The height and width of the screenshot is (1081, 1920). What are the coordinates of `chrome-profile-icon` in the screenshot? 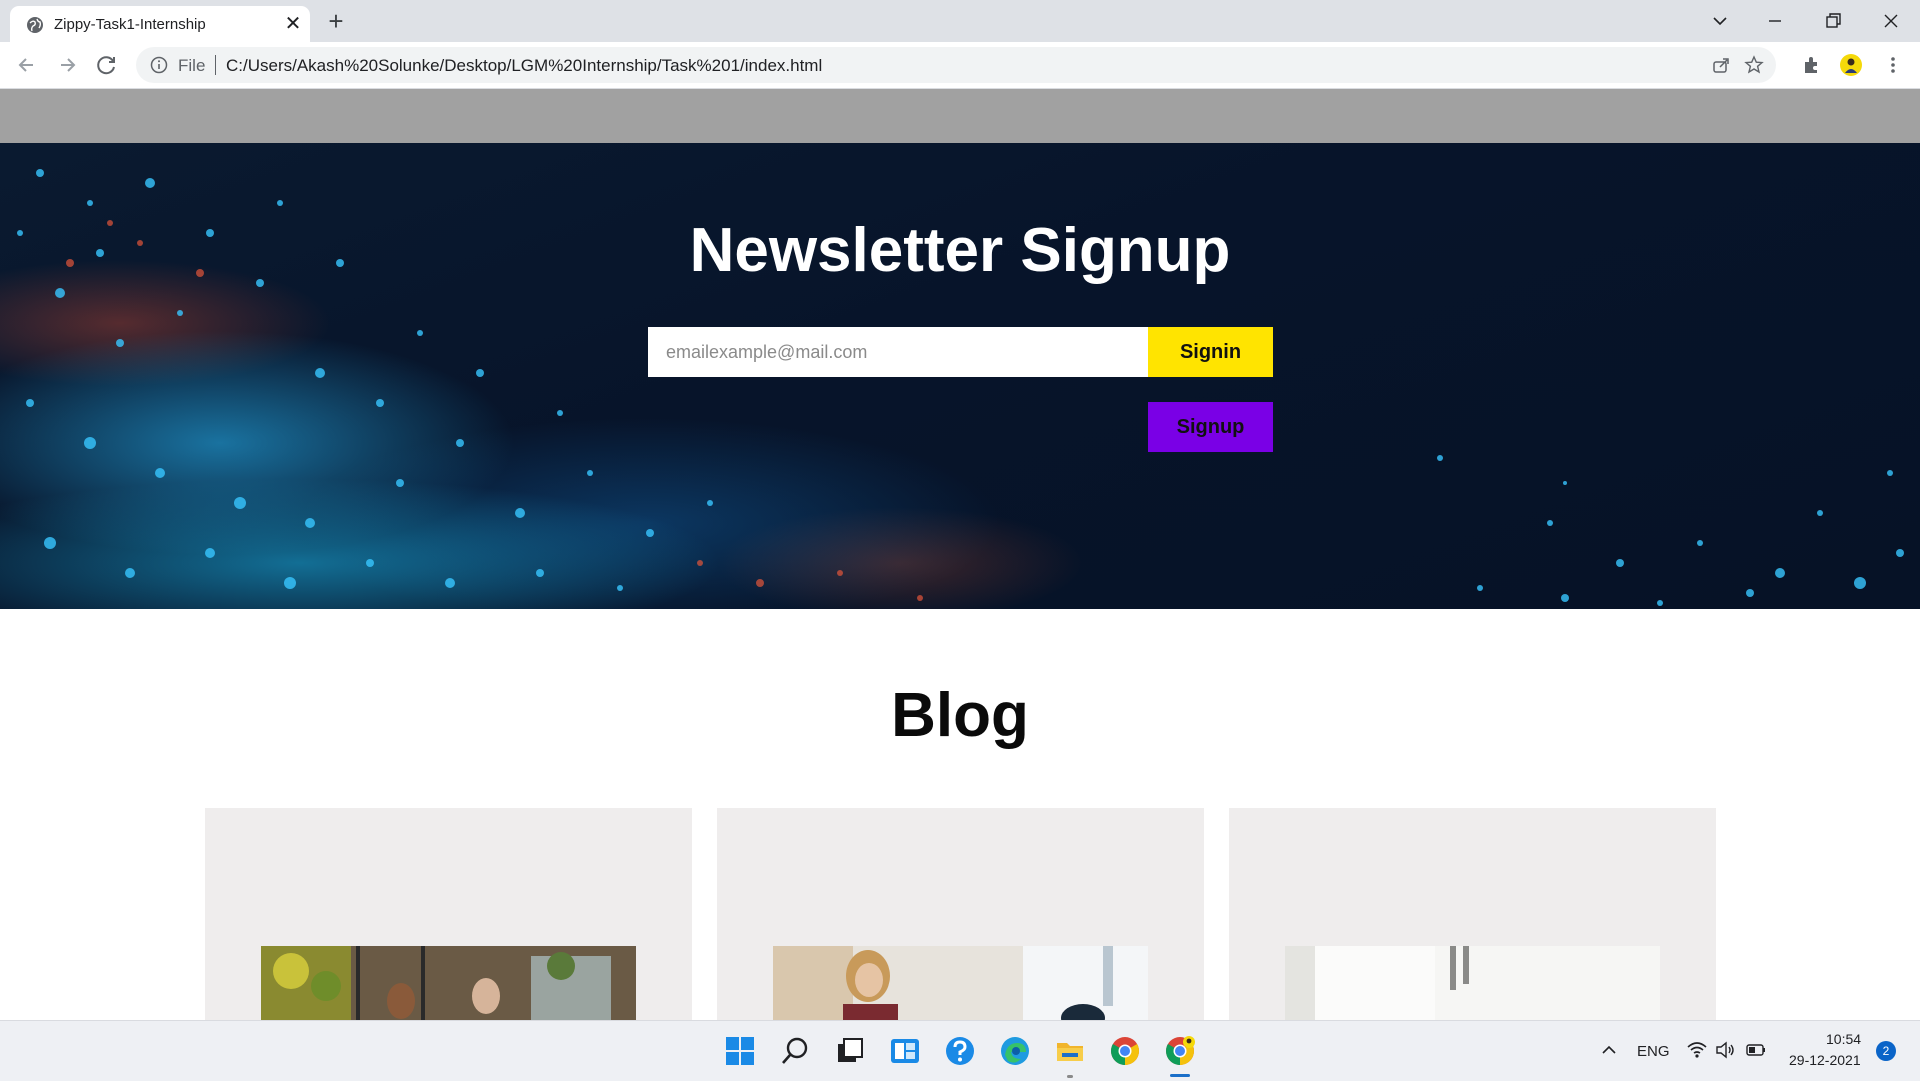 It's located at (1180, 1051).